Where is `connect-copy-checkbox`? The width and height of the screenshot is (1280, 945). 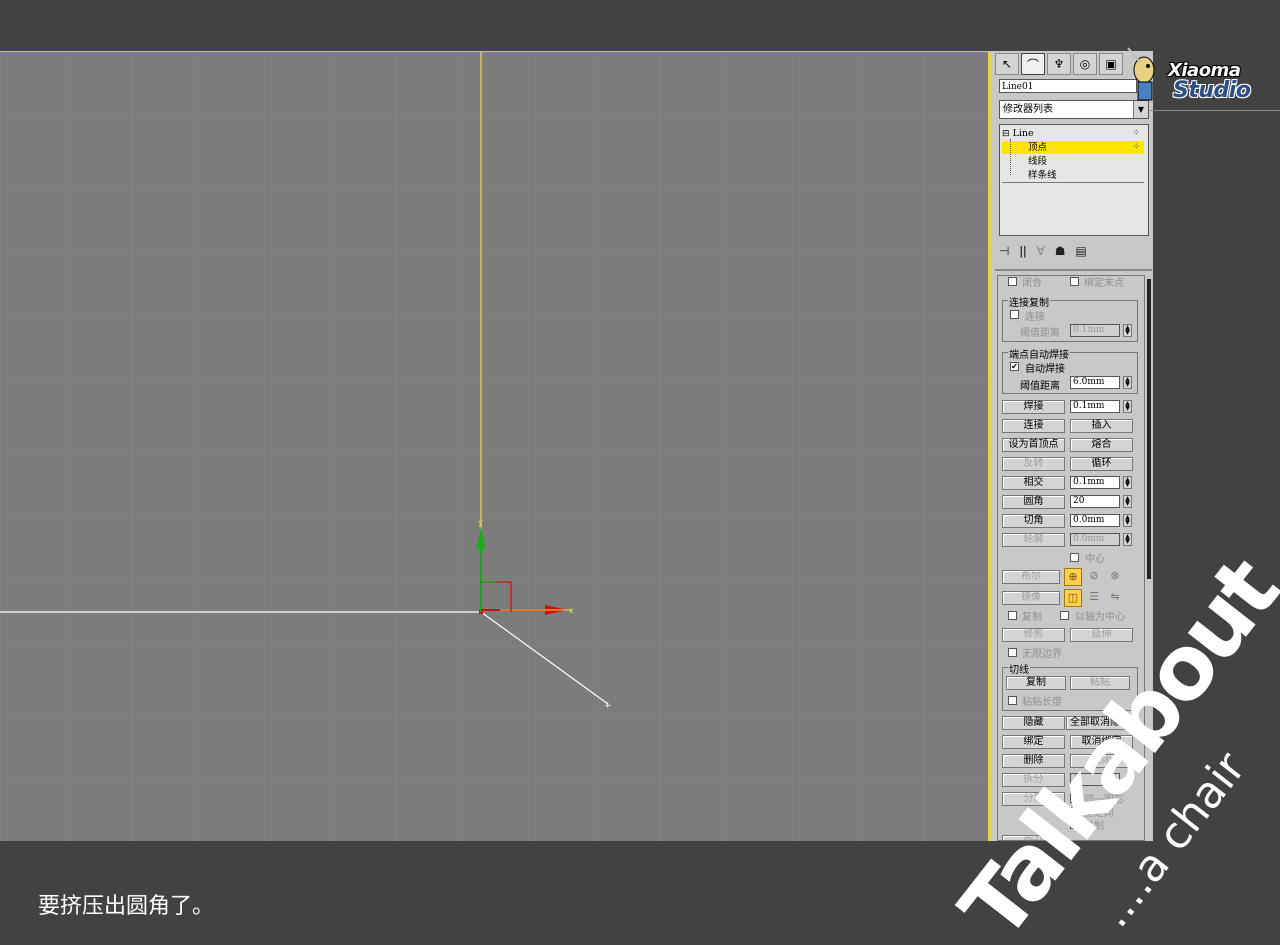 connect-copy-checkbox is located at coordinates (1014, 314).